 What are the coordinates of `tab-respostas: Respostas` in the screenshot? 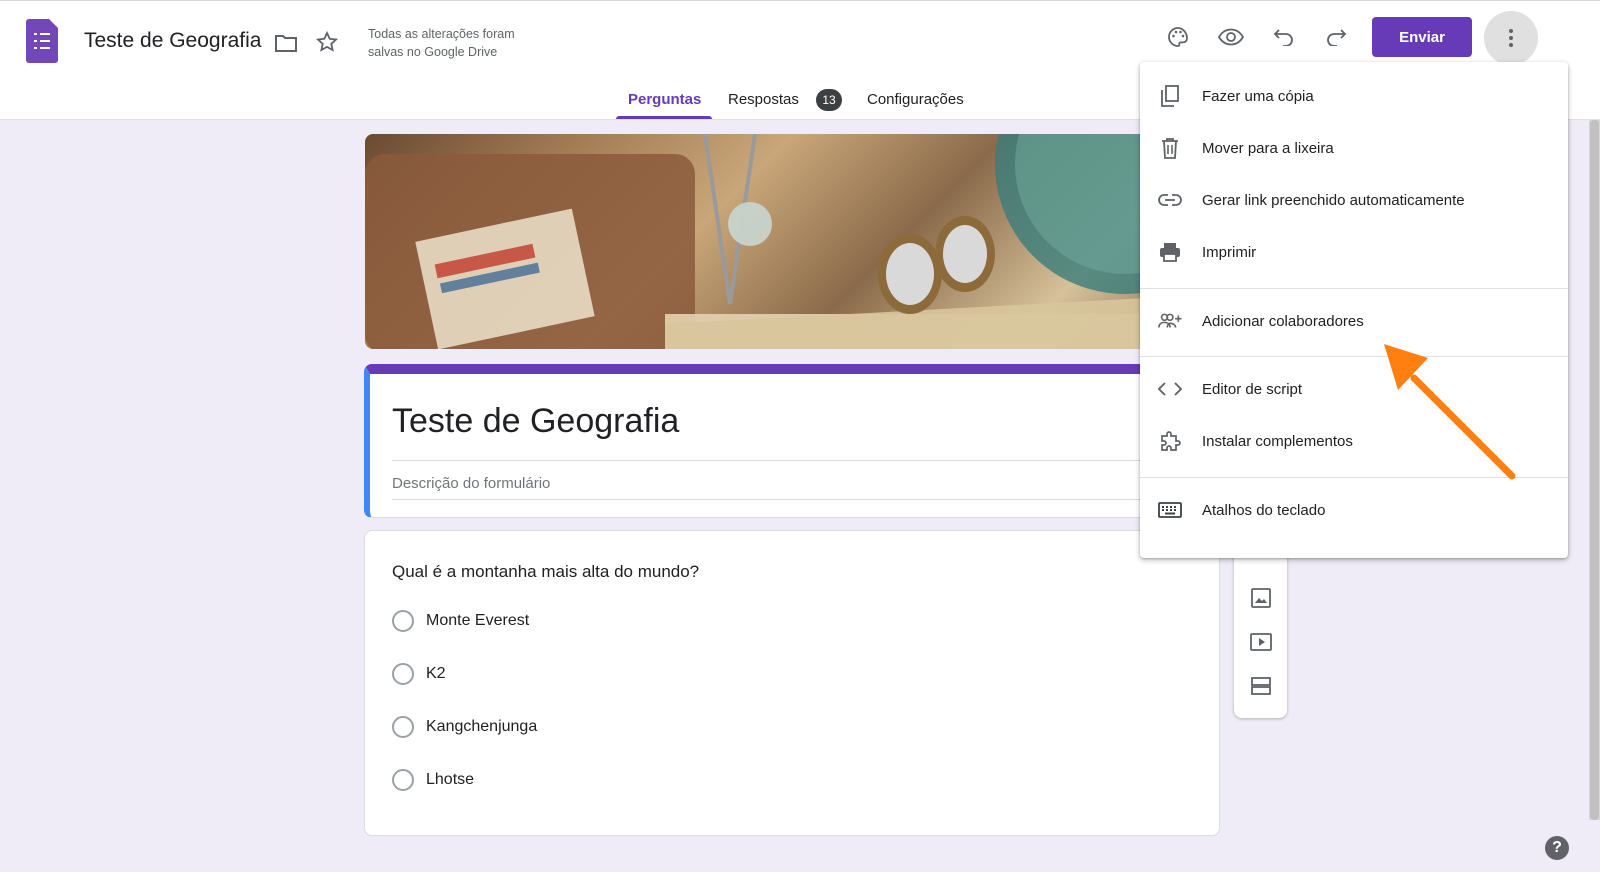 It's located at (763, 99).